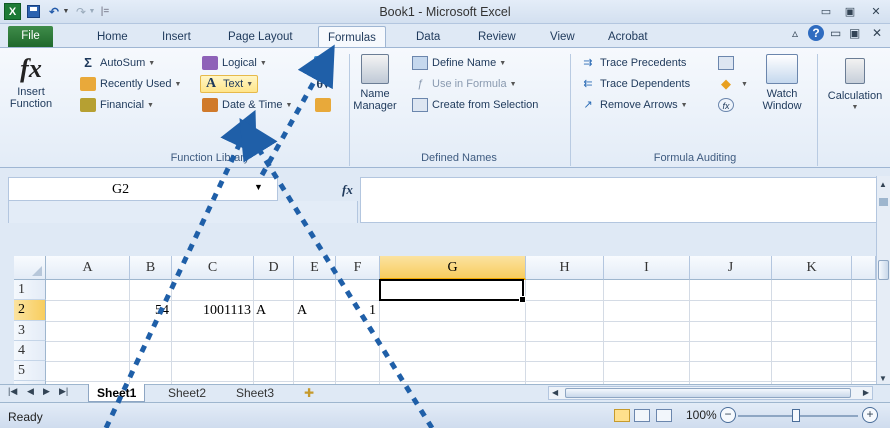 This screenshot has height=428, width=890. I want to click on insert-function-fx-icon: fx, so click(347, 190).